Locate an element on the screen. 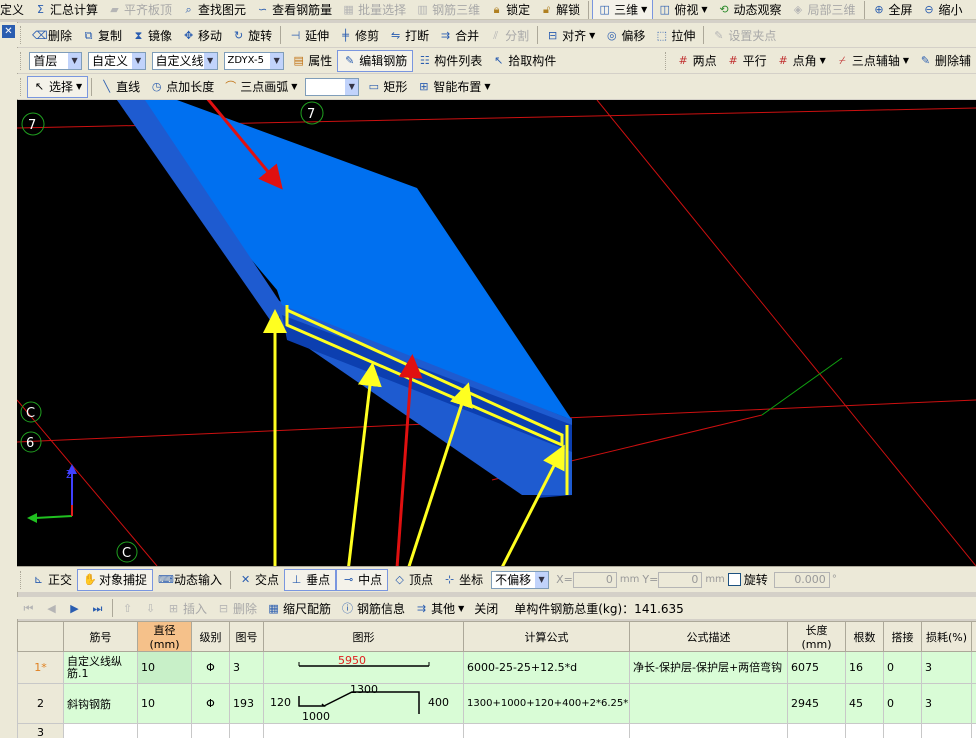 The height and width of the screenshot is (738, 976). component-list-button: ☷ 构件列表 is located at coordinates (450, 61).